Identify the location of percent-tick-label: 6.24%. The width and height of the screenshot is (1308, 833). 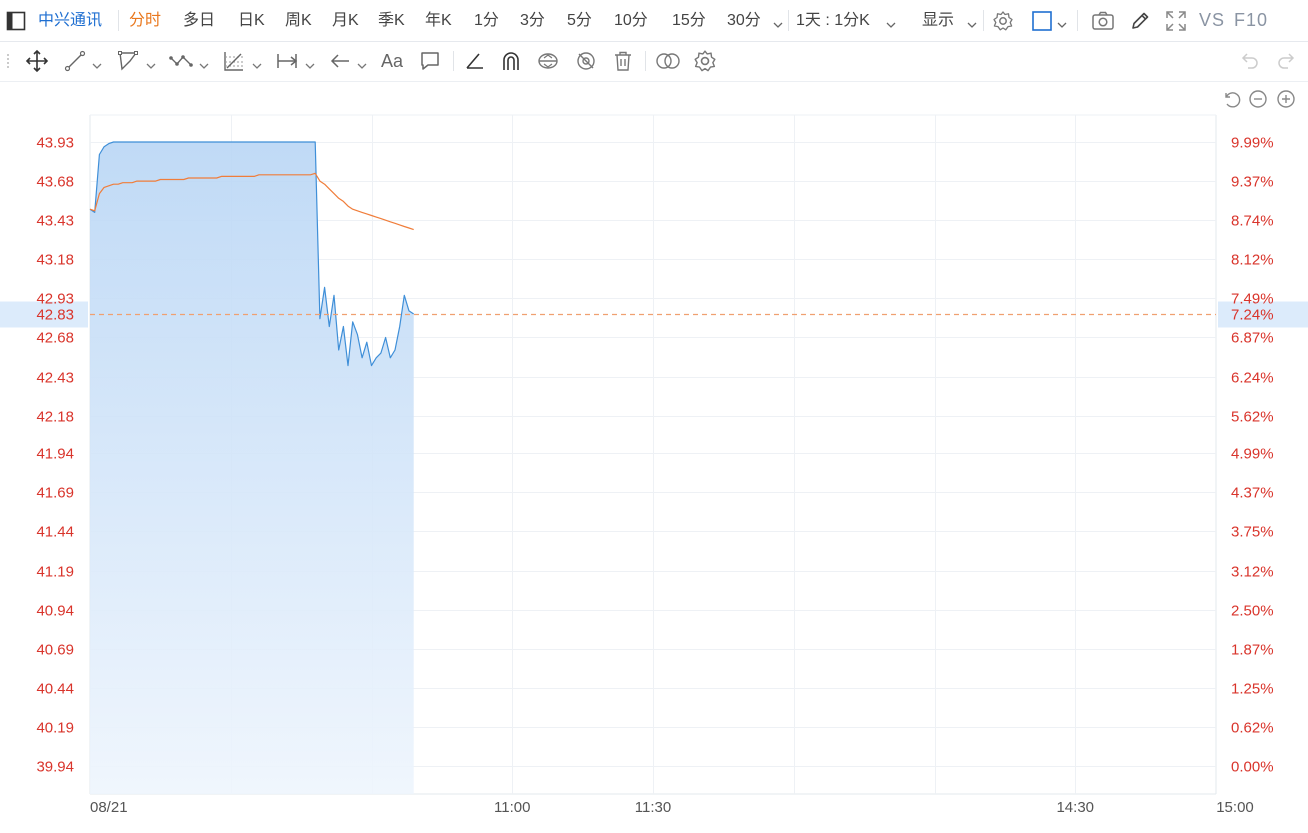
(1252, 378).